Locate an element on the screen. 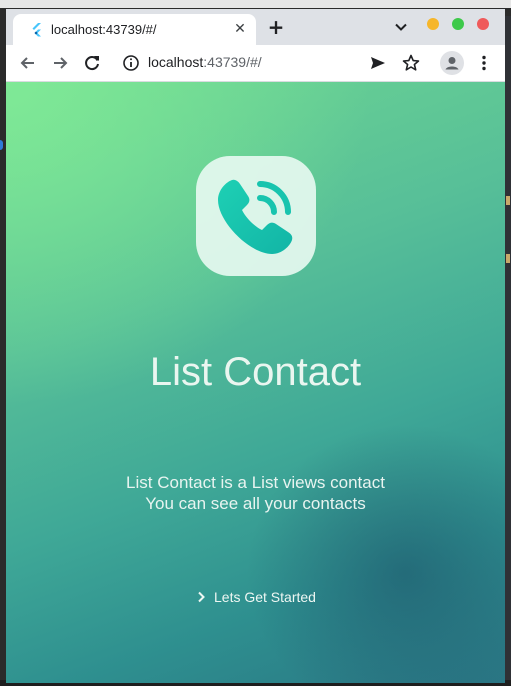 The width and height of the screenshot is (511, 686). profile-avatar is located at coordinates (452, 63).